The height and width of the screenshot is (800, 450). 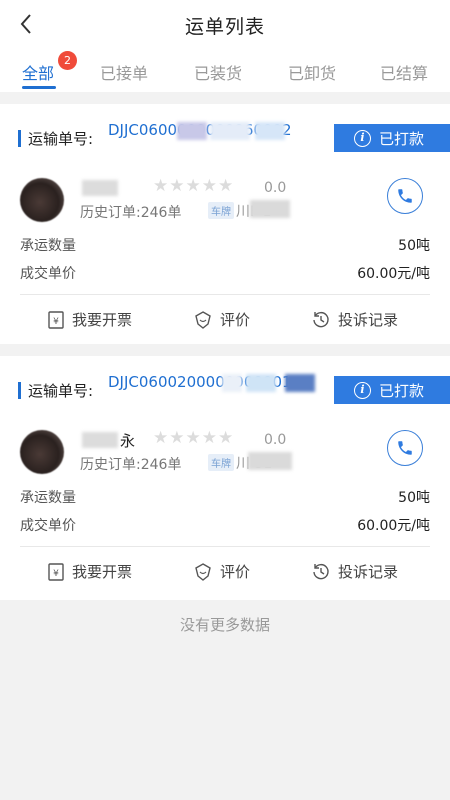 I want to click on status-tabs: 全部 2 已接单 已装货 已卸货 已结算, so click(x=225, y=70).